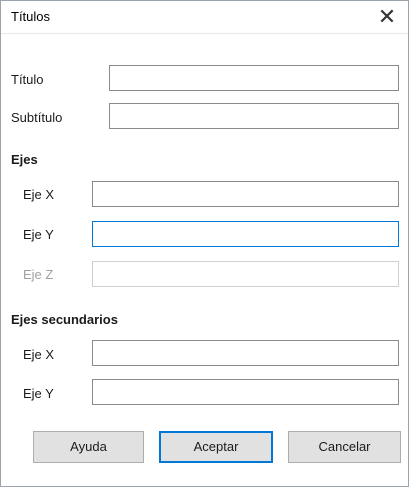 This screenshot has height=489, width=411. What do you see at coordinates (88, 447) in the screenshot?
I see `help-button: Ayuda` at bounding box center [88, 447].